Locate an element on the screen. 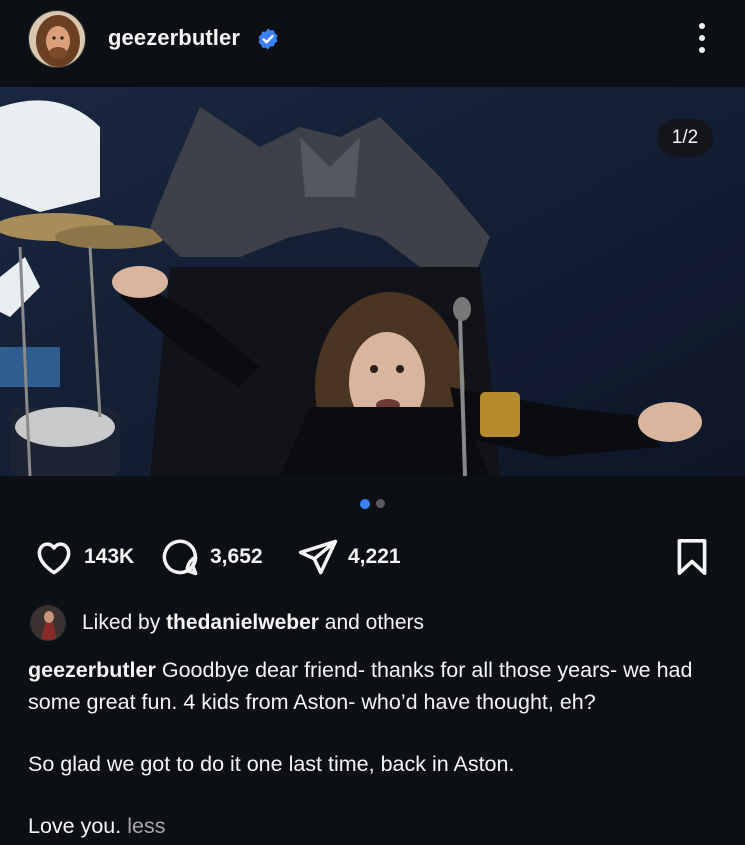 The image size is (745, 845). post-header: geezerbutler is located at coordinates (372, 43).